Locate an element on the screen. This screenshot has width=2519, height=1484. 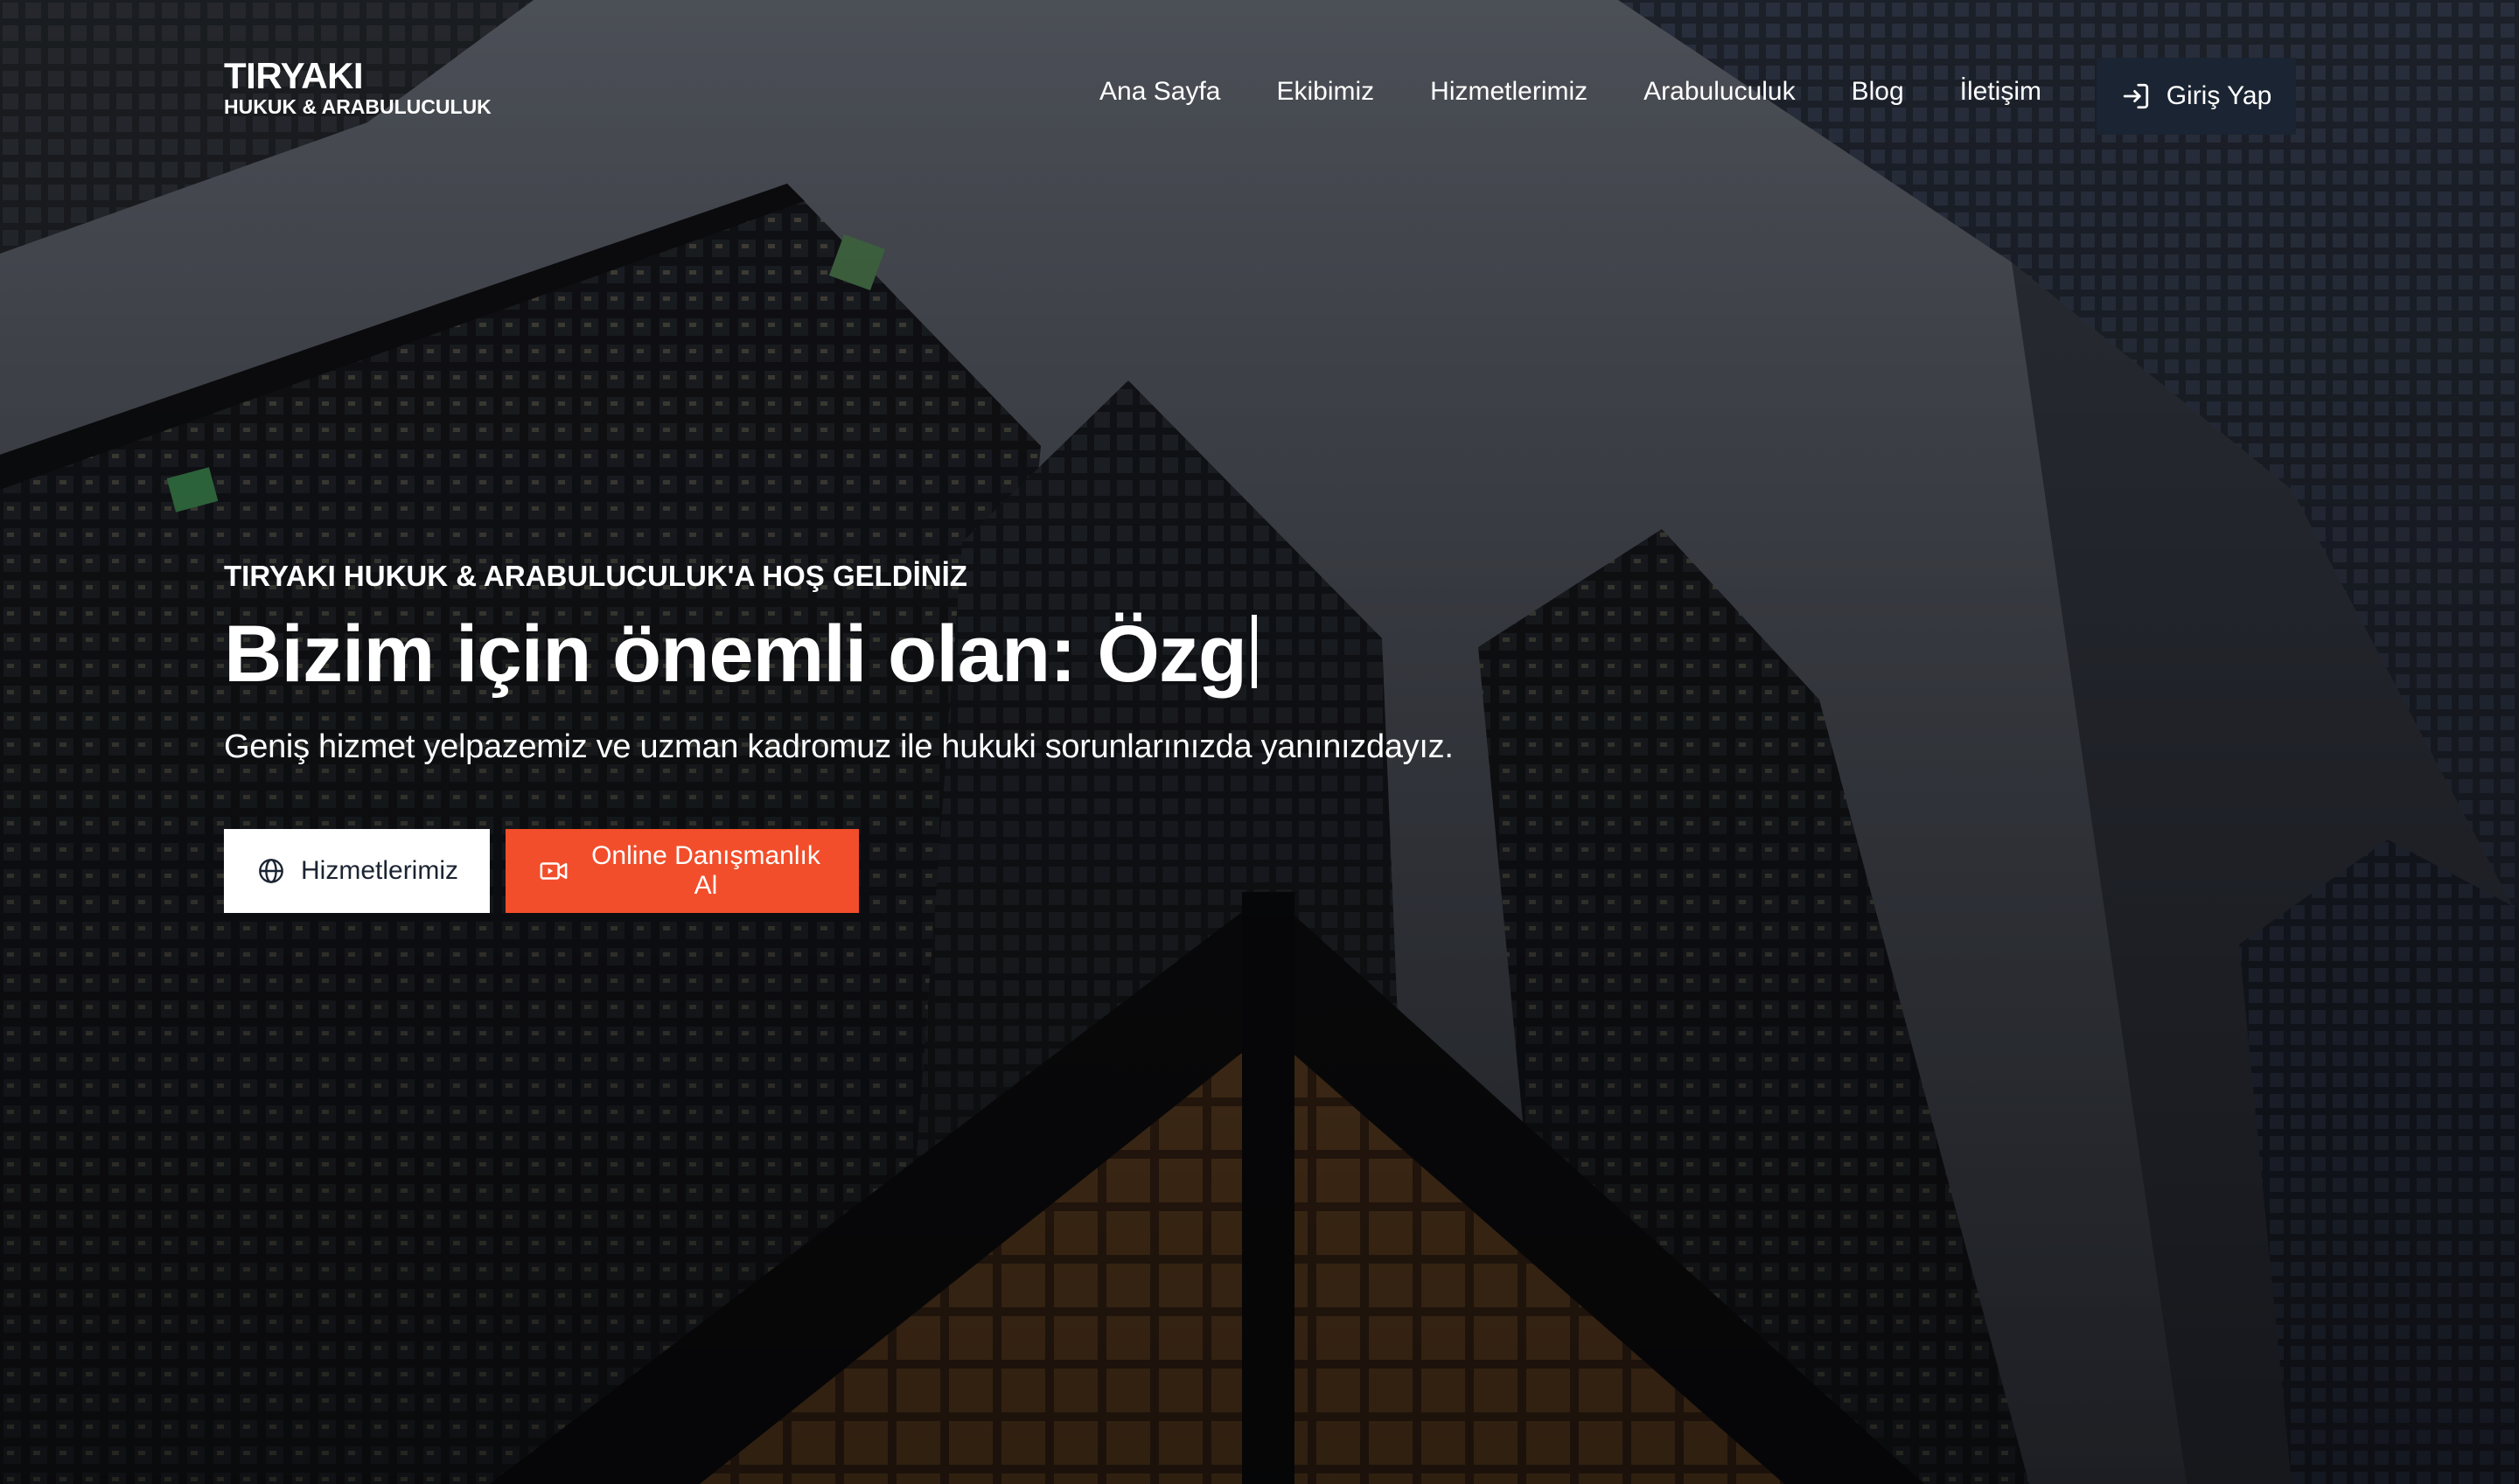
brand-logo: TIRYAKI HUKUK & ARABULUCULUK is located at coordinates (358, 87).